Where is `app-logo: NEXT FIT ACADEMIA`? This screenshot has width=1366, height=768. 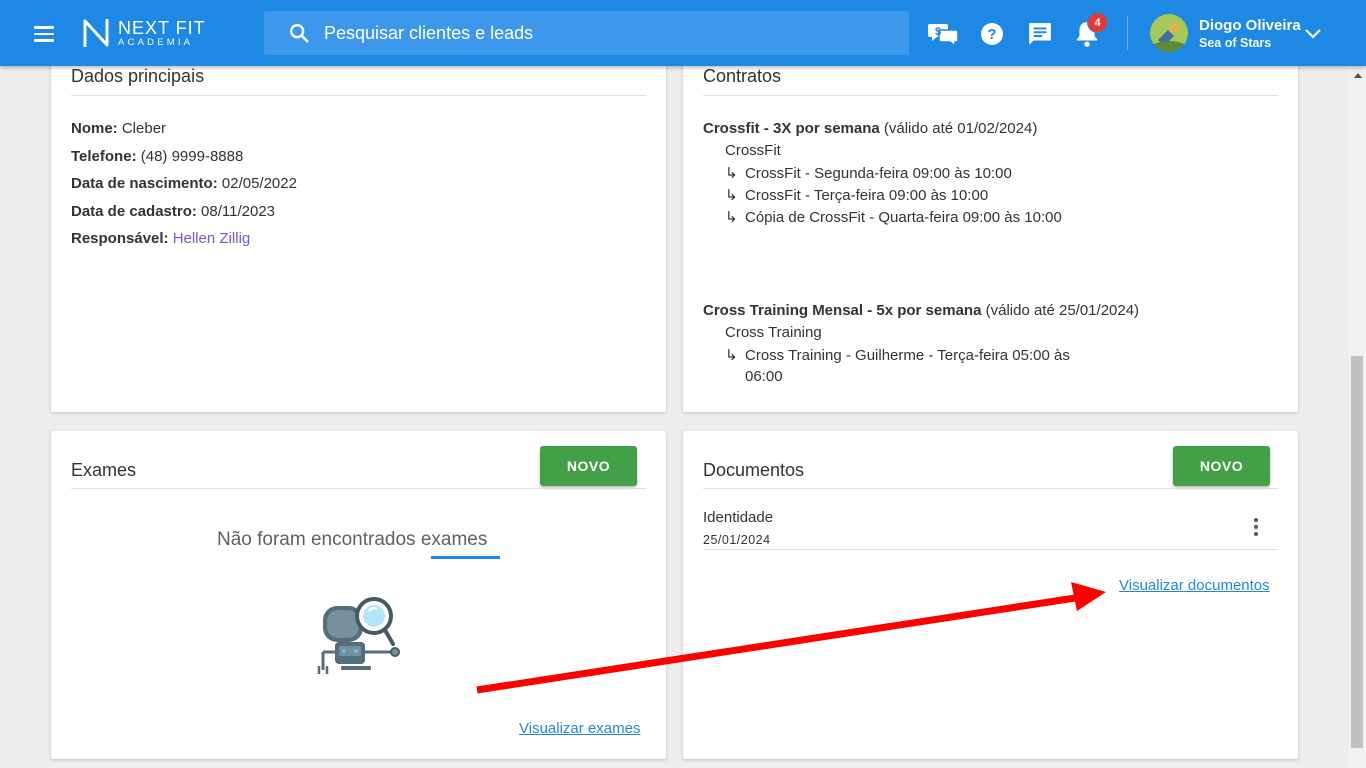 app-logo: NEXT FIT ACADEMIA is located at coordinates (144, 33).